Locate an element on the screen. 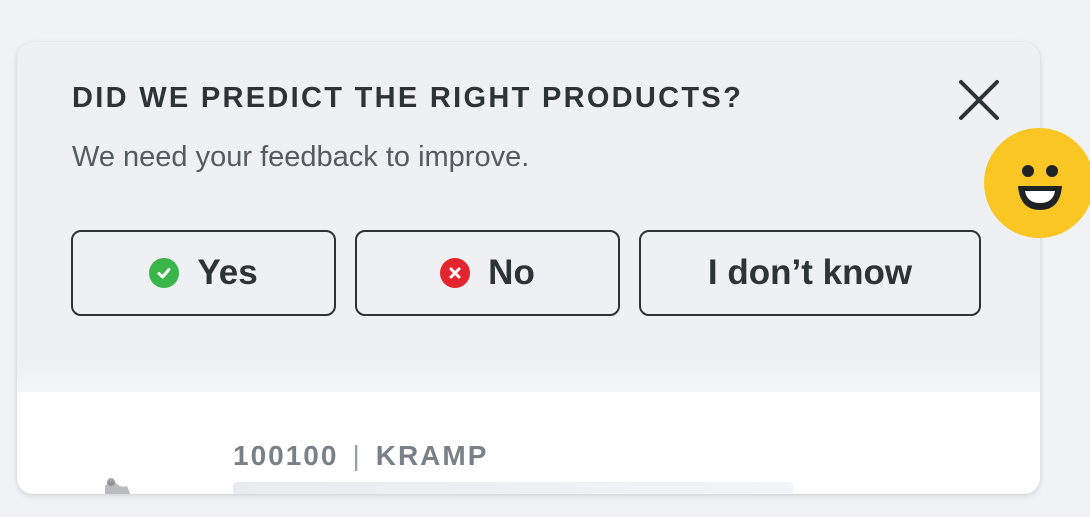 The image size is (1090, 517). yes-button: Yes is located at coordinates (203, 273).